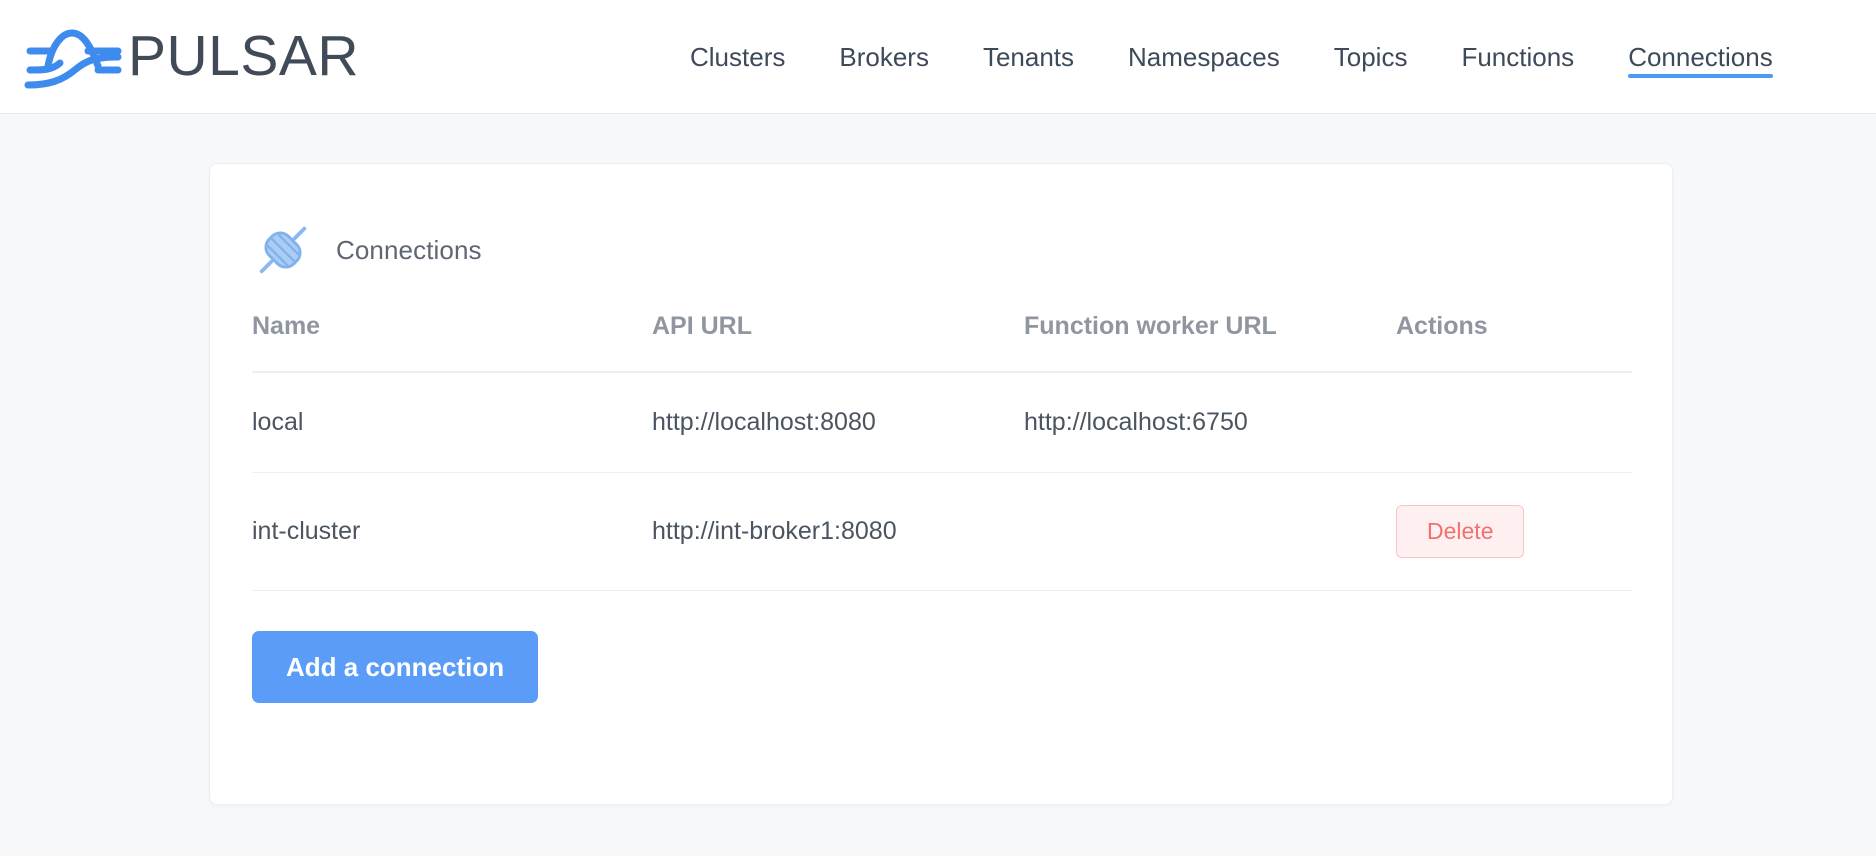 This screenshot has width=1876, height=856. What do you see at coordinates (1028, 57) in the screenshot?
I see `nav-item-tenants: Tenants` at bounding box center [1028, 57].